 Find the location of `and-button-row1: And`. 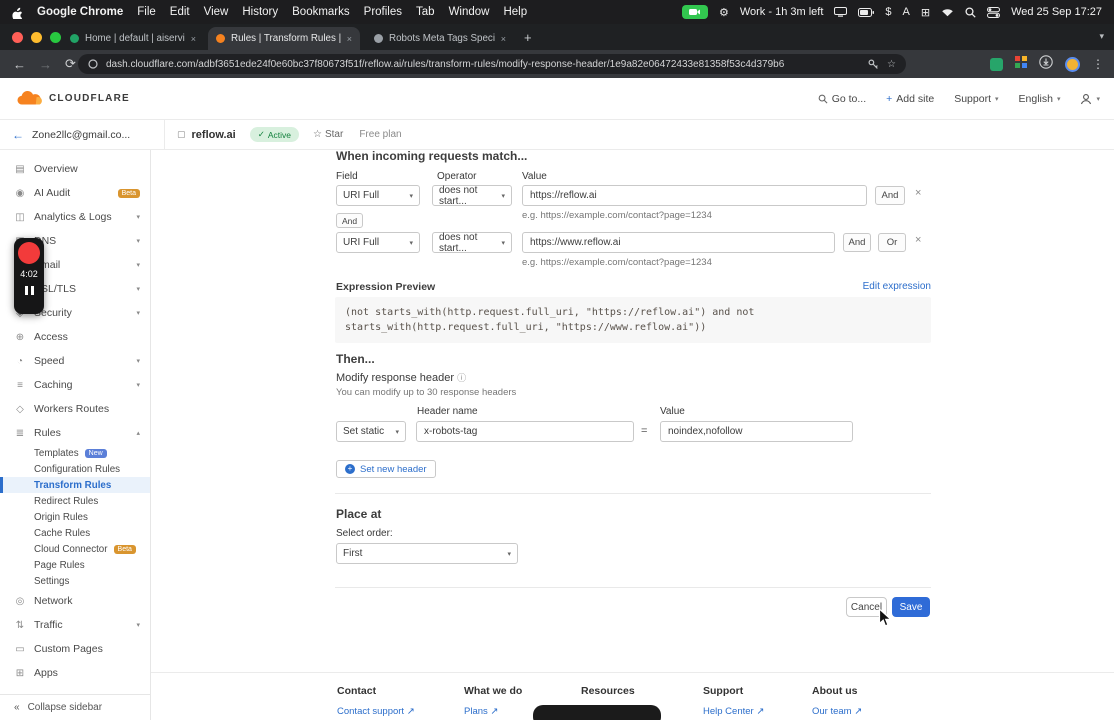

and-button-row1: And is located at coordinates (890, 195).